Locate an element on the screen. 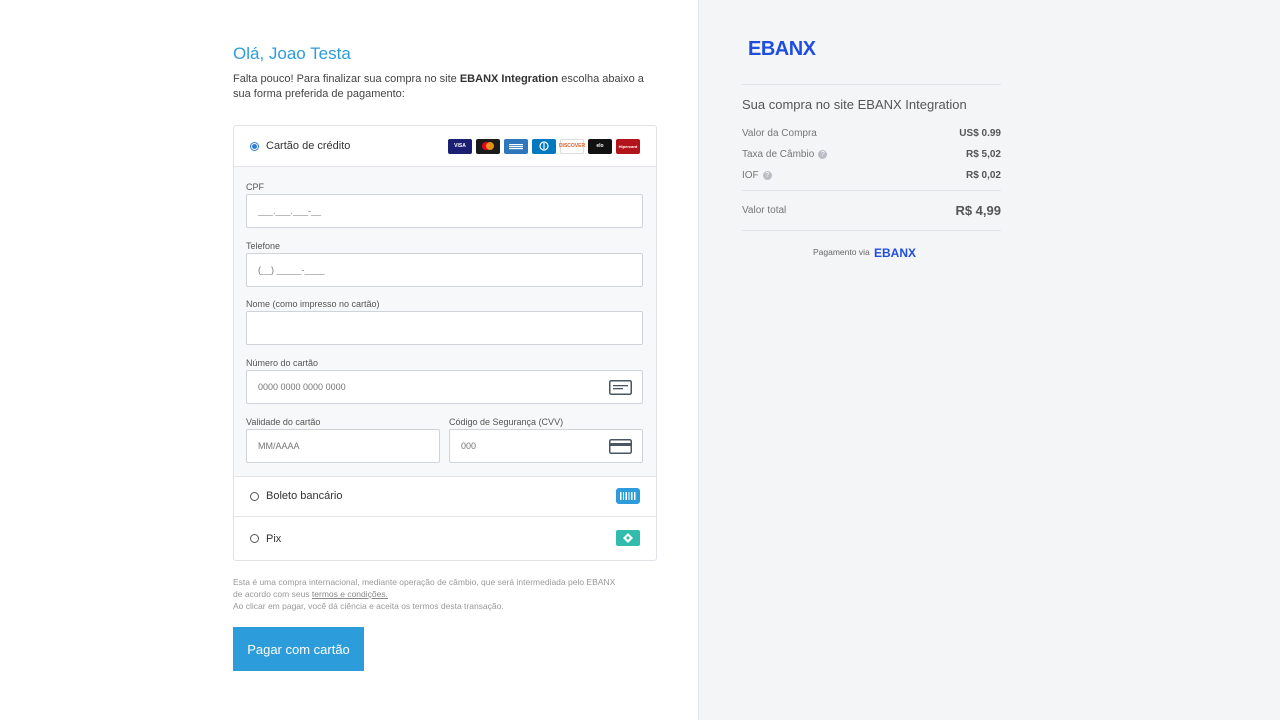 This screenshot has width=1280, height=720. option-pix: Pix is located at coordinates (445, 538).